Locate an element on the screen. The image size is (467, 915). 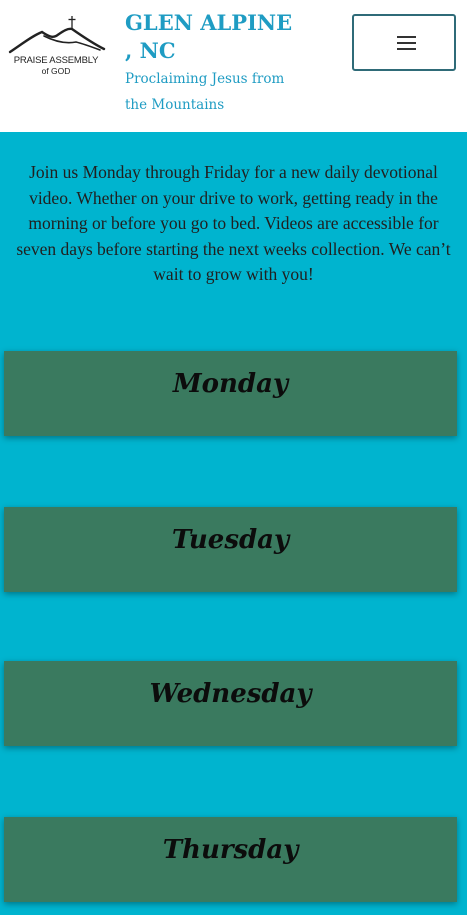
mountain-cross-icon is located at coordinates (57, 35).